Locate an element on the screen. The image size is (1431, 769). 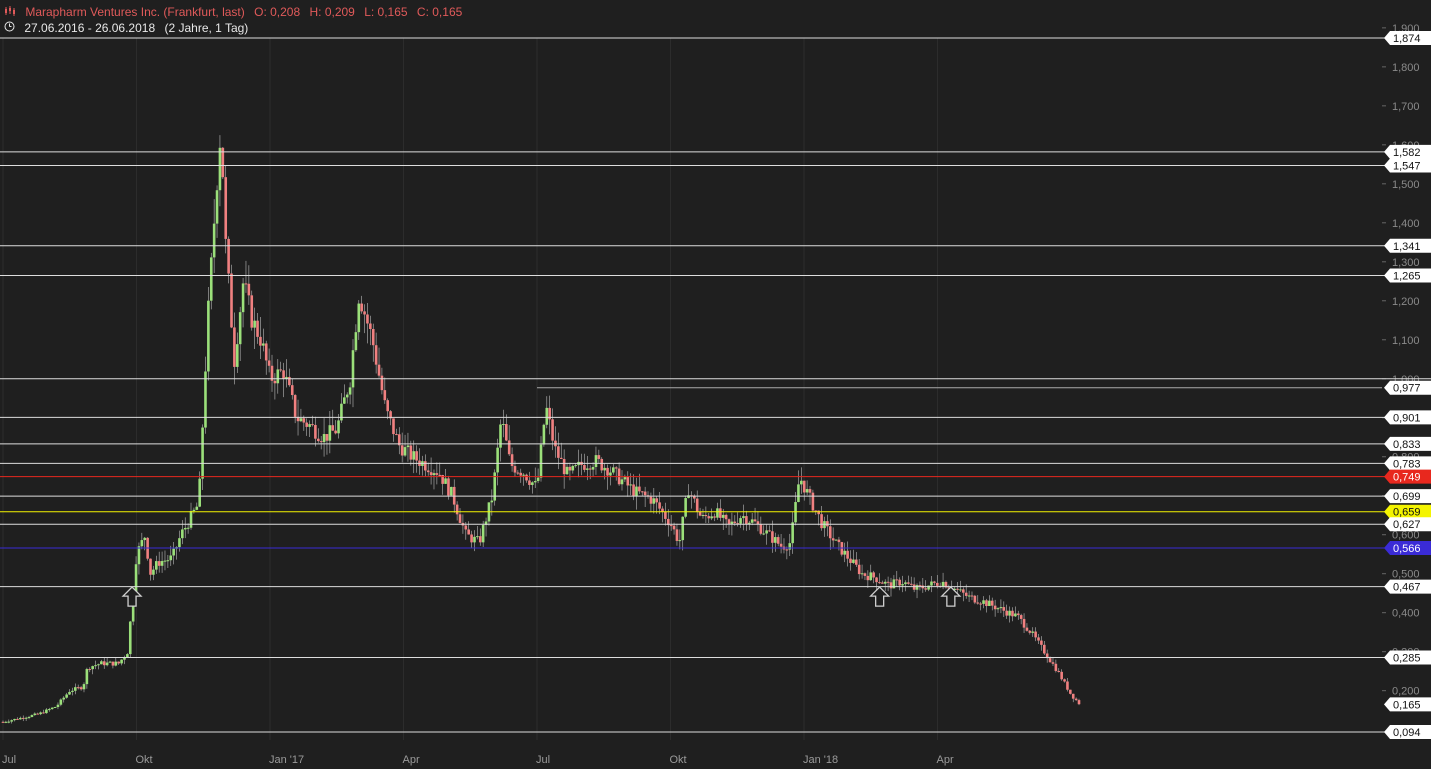
y-tick-label-11: 1,300 is located at coordinates (1406, 263).